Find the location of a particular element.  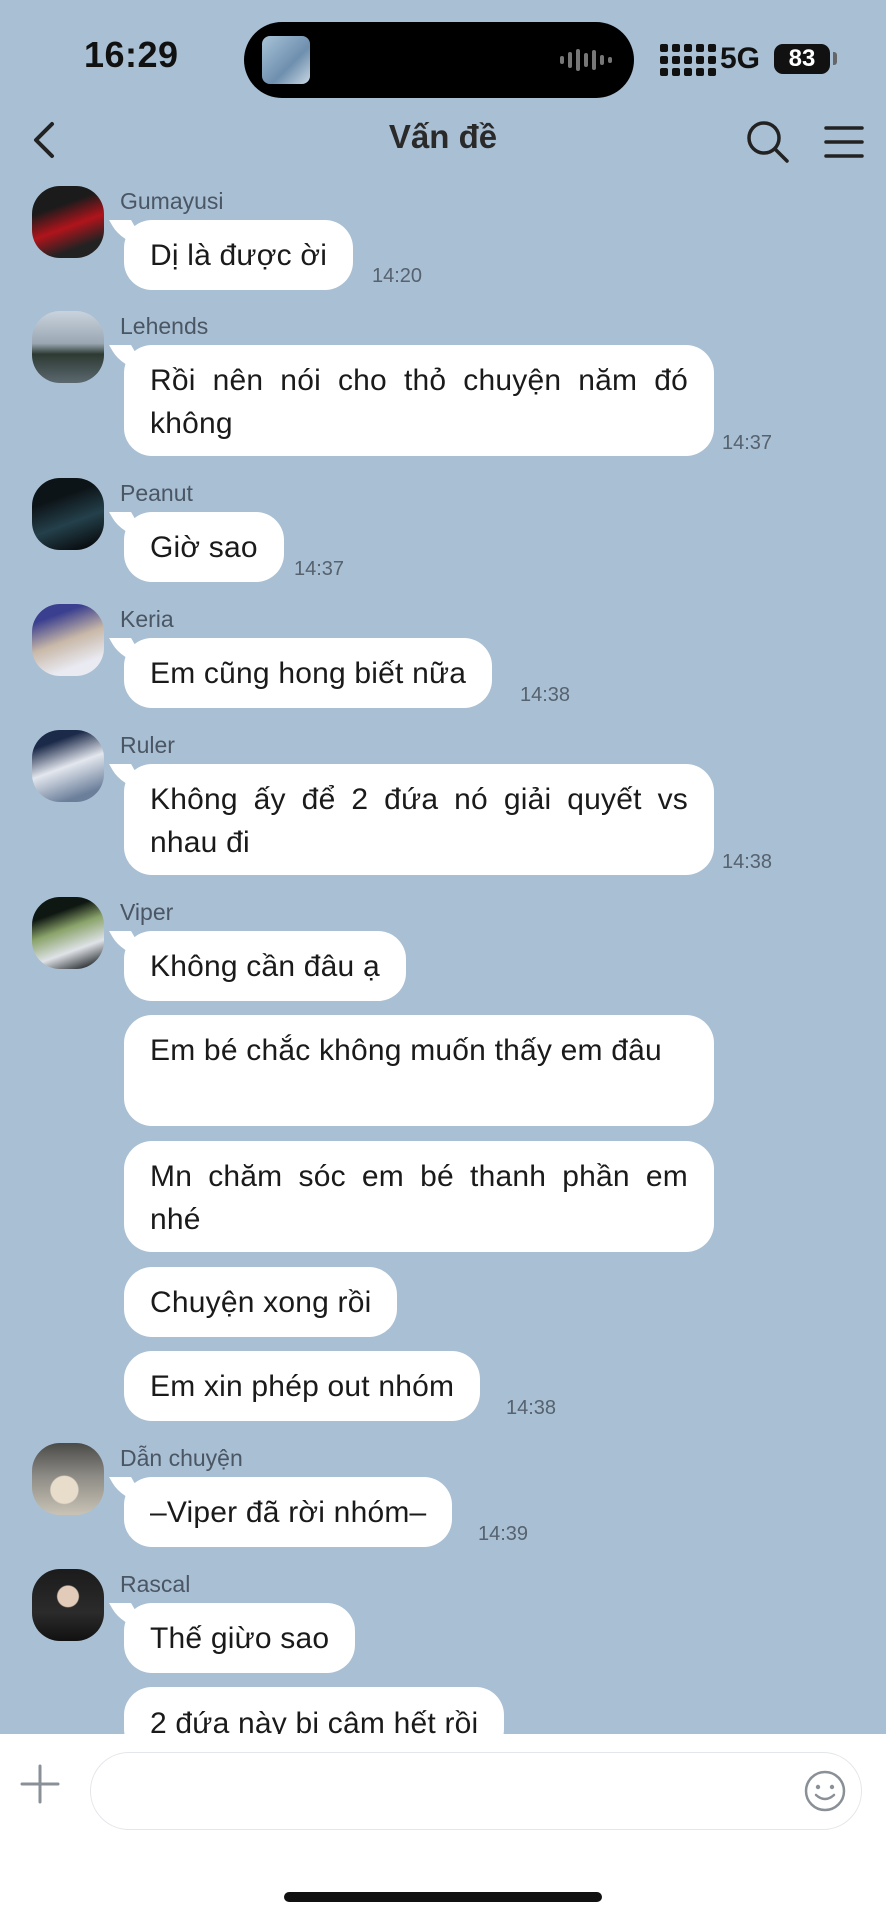

message-input is located at coordinates (476, 1791).